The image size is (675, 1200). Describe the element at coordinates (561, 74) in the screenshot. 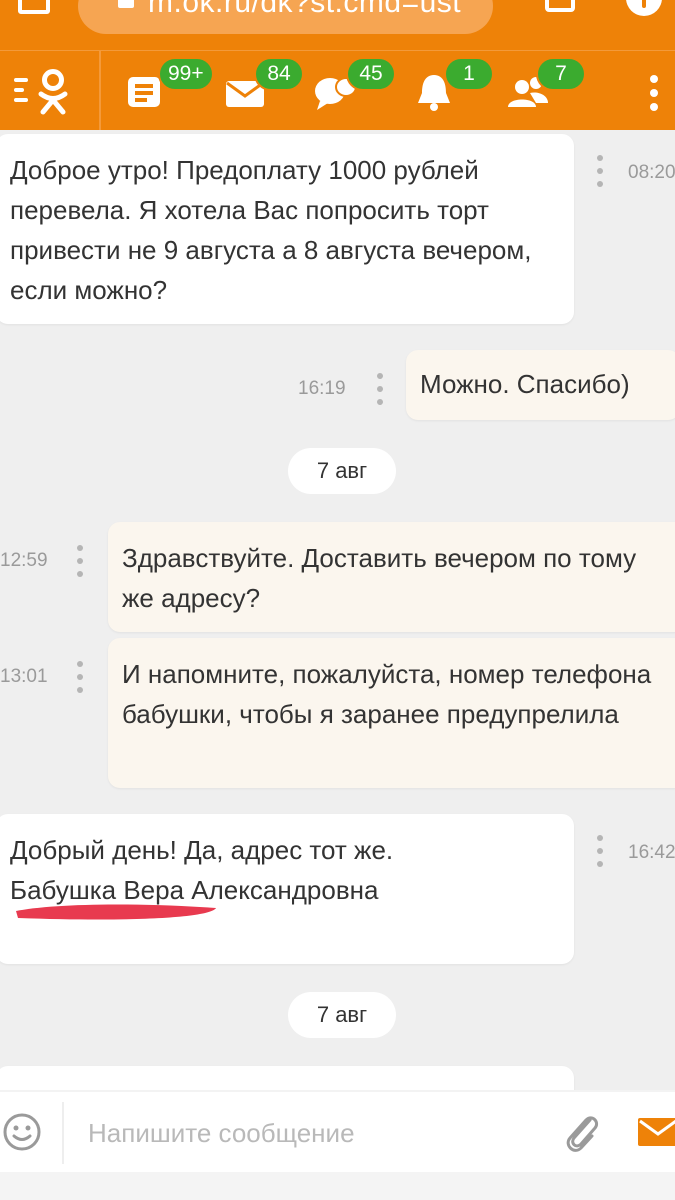

I see `guests-badge: 7` at that location.